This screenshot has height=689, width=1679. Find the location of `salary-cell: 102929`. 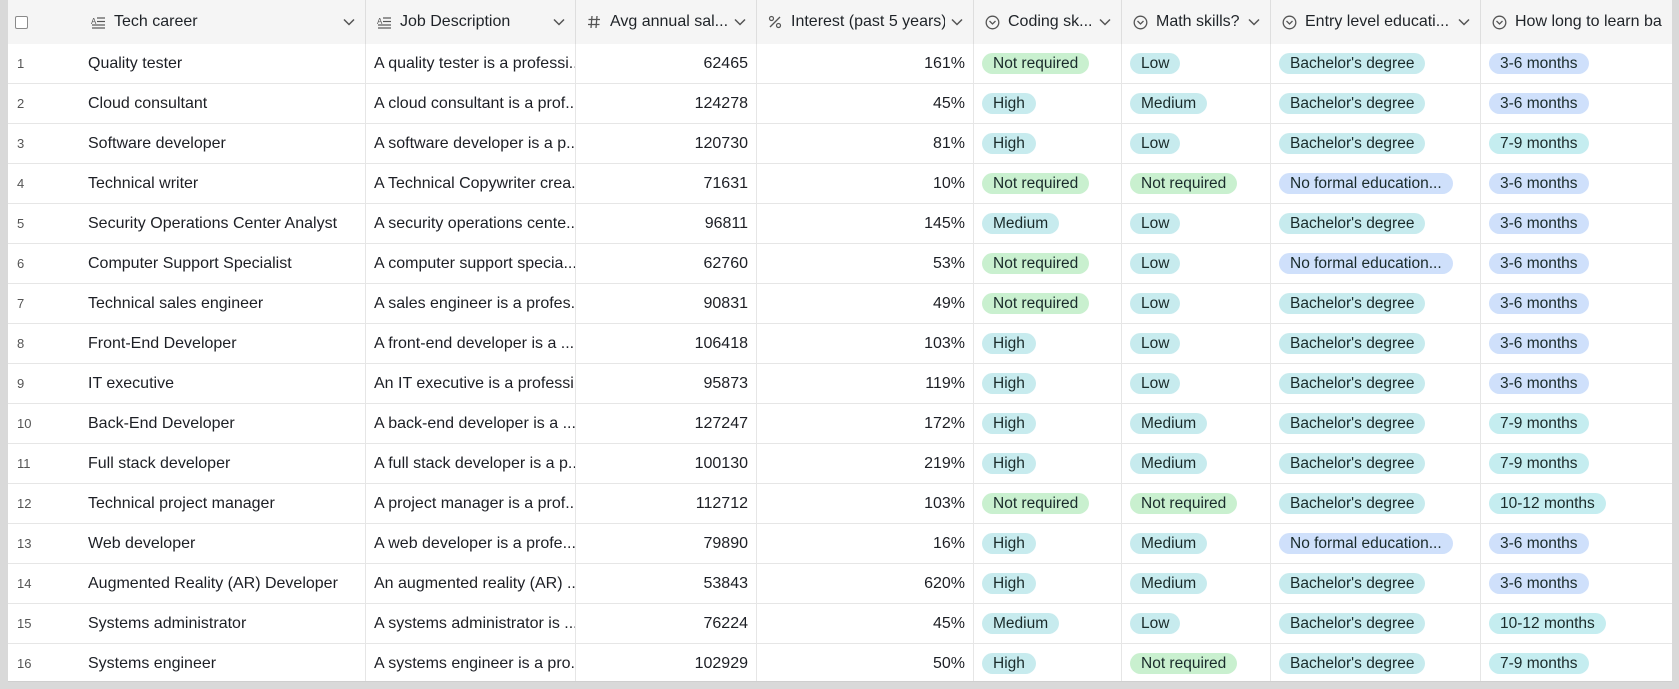

salary-cell: 102929 is located at coordinates (666, 662).